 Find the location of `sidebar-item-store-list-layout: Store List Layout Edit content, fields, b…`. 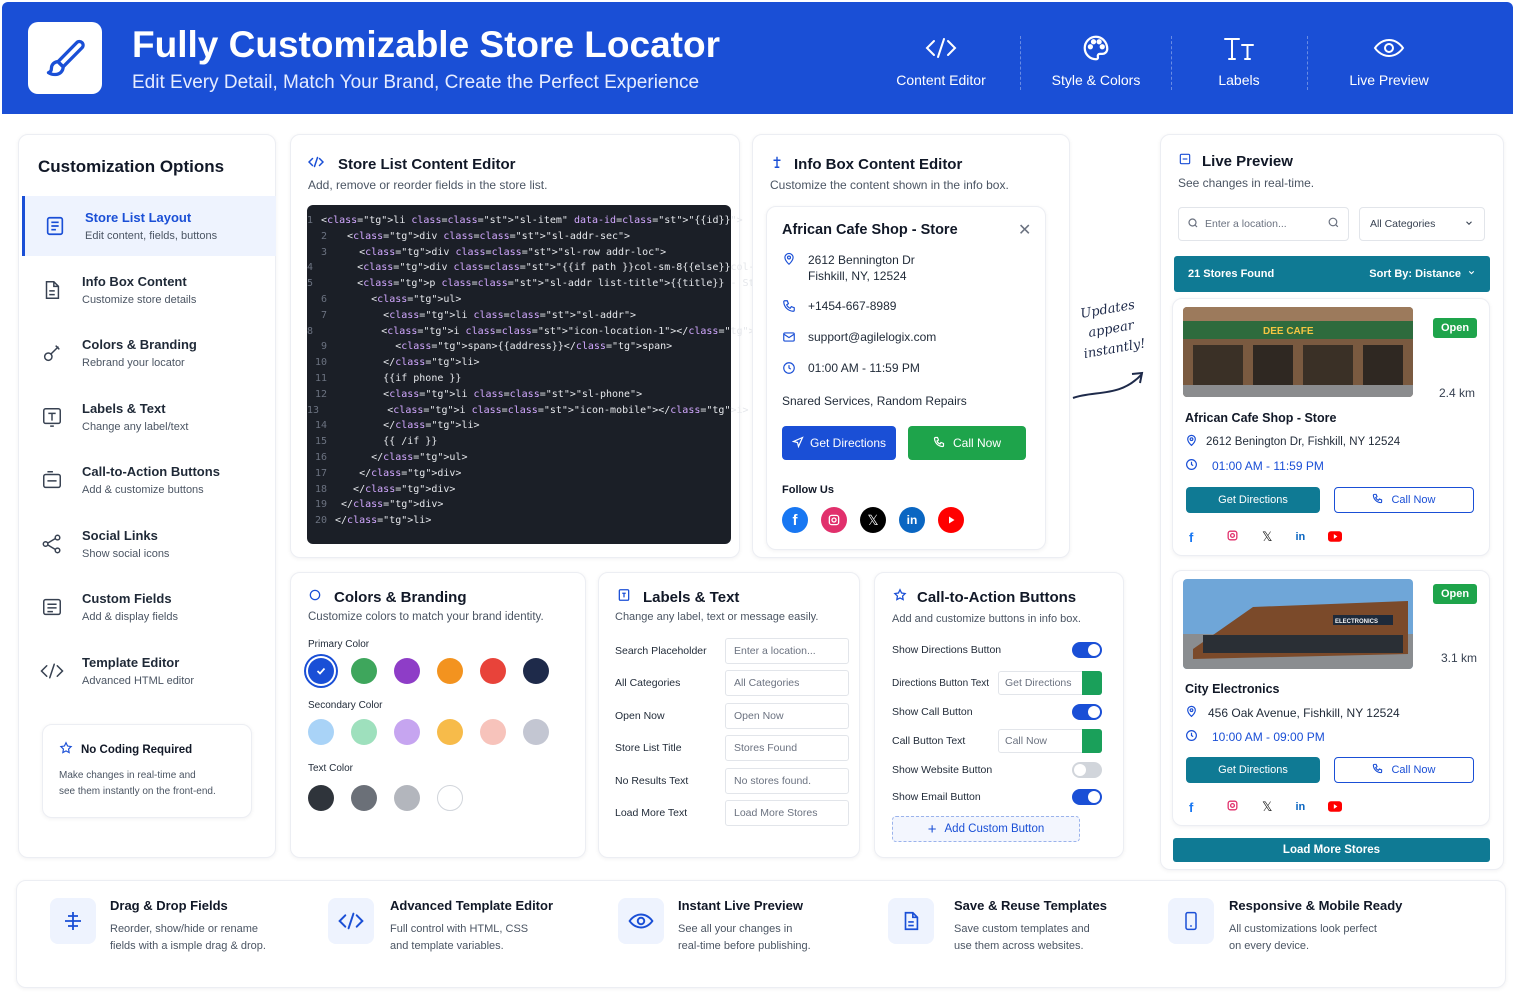

sidebar-item-store-list-layout: Store List Layout Edit content, fields, b… is located at coordinates (149, 226).